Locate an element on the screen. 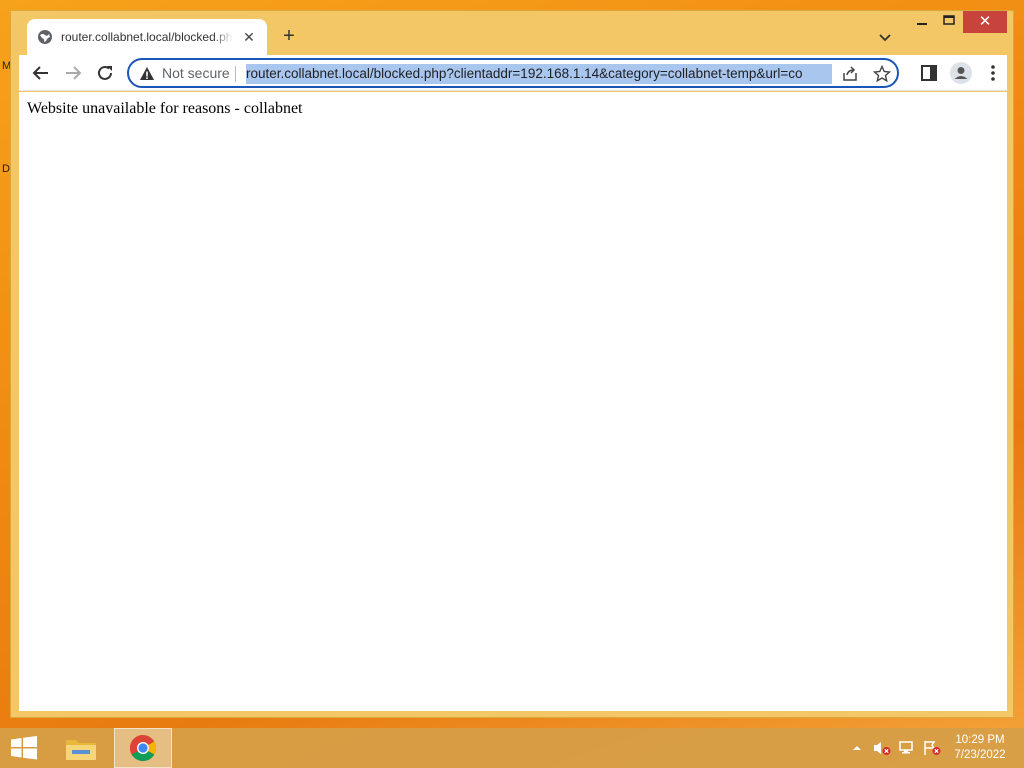  maximize-icon is located at coordinates (949, 20).